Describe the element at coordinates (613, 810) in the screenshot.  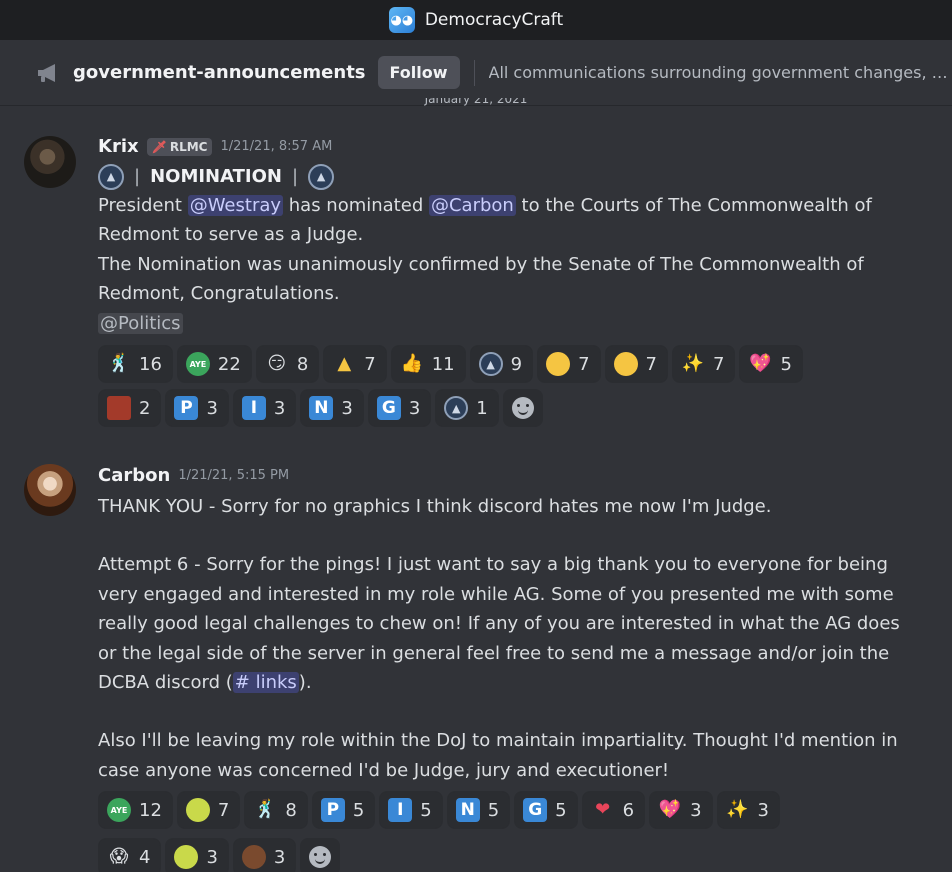
I see `reaction: ❤ 6` at that location.